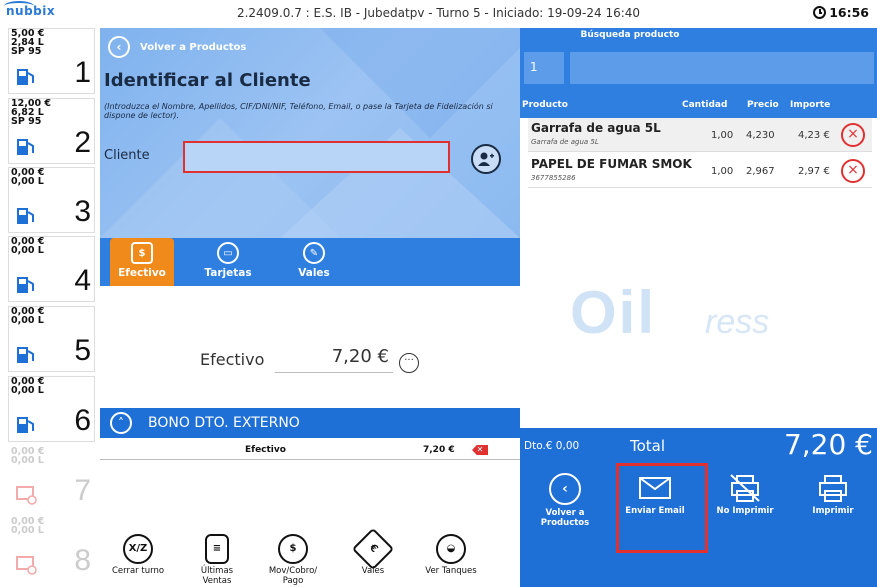 Image resolution: width=877 pixels, height=587 pixels. What do you see at coordinates (293, 549) in the screenshot?
I see `money-icon: $` at bounding box center [293, 549].